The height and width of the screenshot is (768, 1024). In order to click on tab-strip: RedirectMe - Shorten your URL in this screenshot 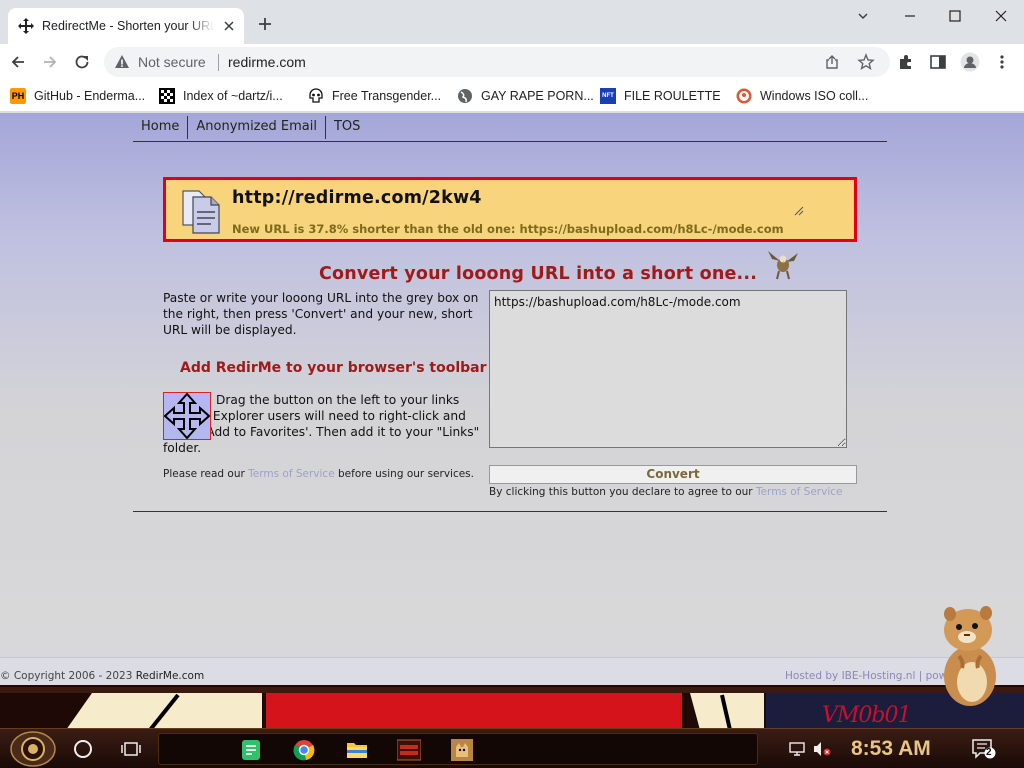, I will do `click(512, 22)`.